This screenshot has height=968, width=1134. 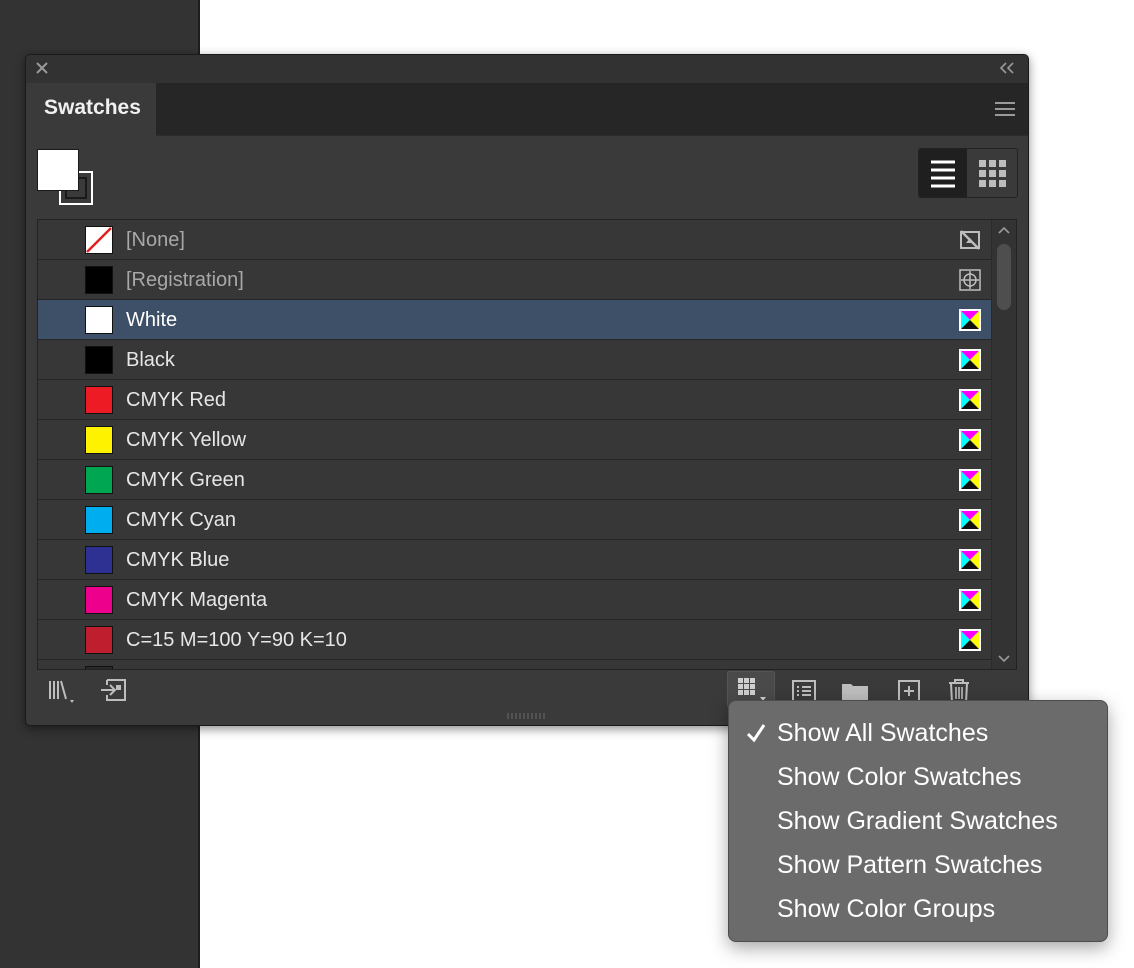 What do you see at coordinates (114, 691) in the screenshot?
I see `place-swatches-icon` at bounding box center [114, 691].